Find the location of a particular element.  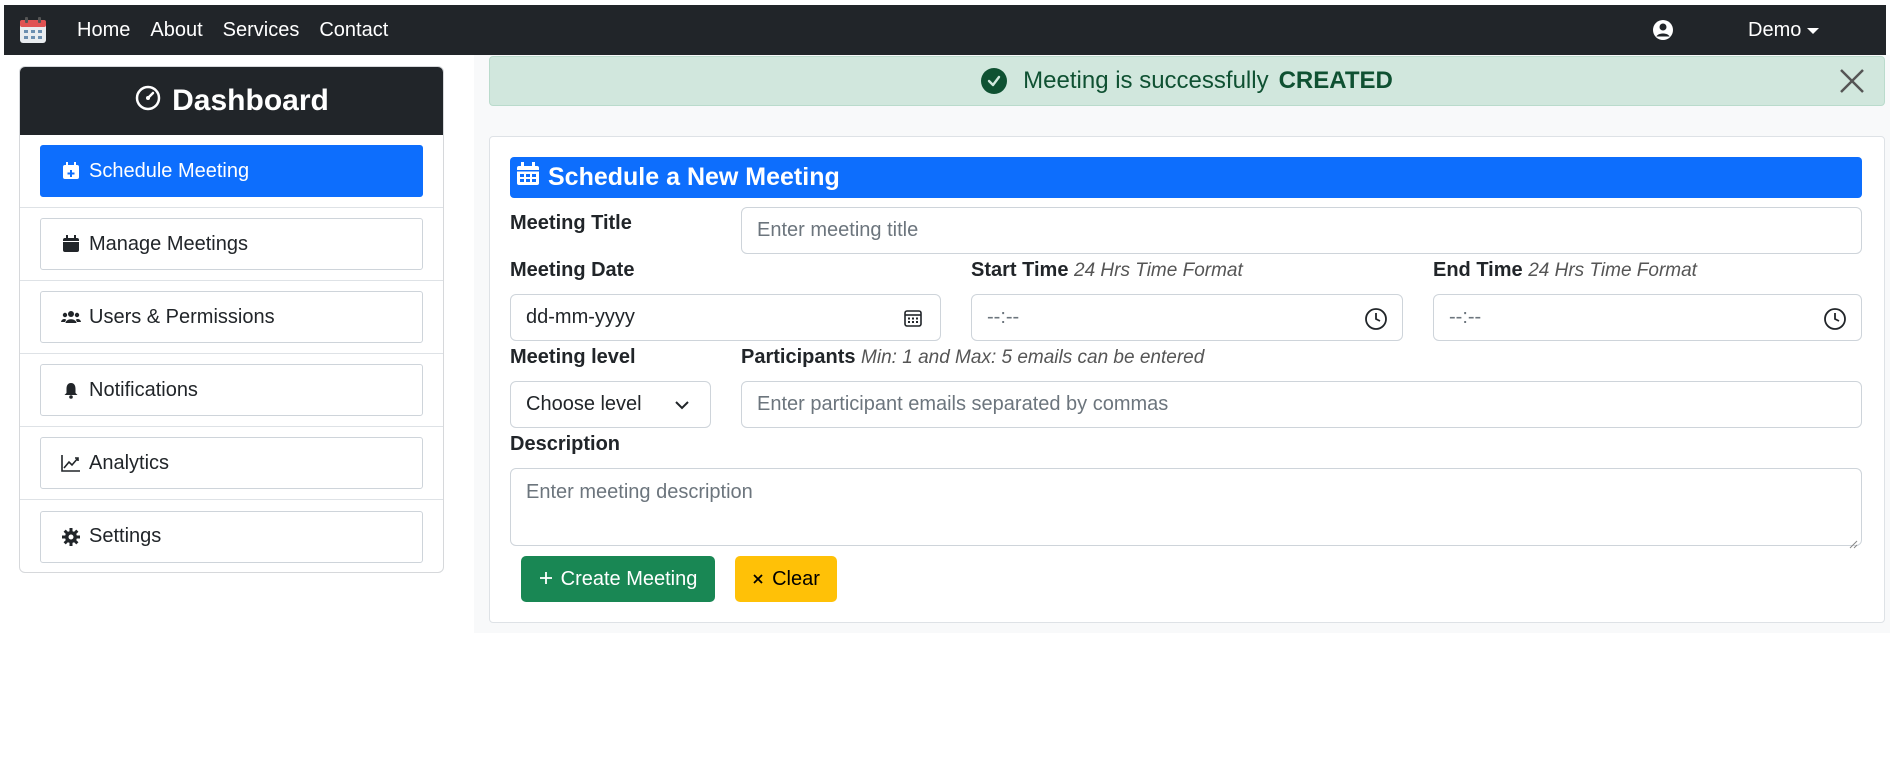

start-time-label: Start Time 24 Hrs Time Format is located at coordinates (1107, 270).